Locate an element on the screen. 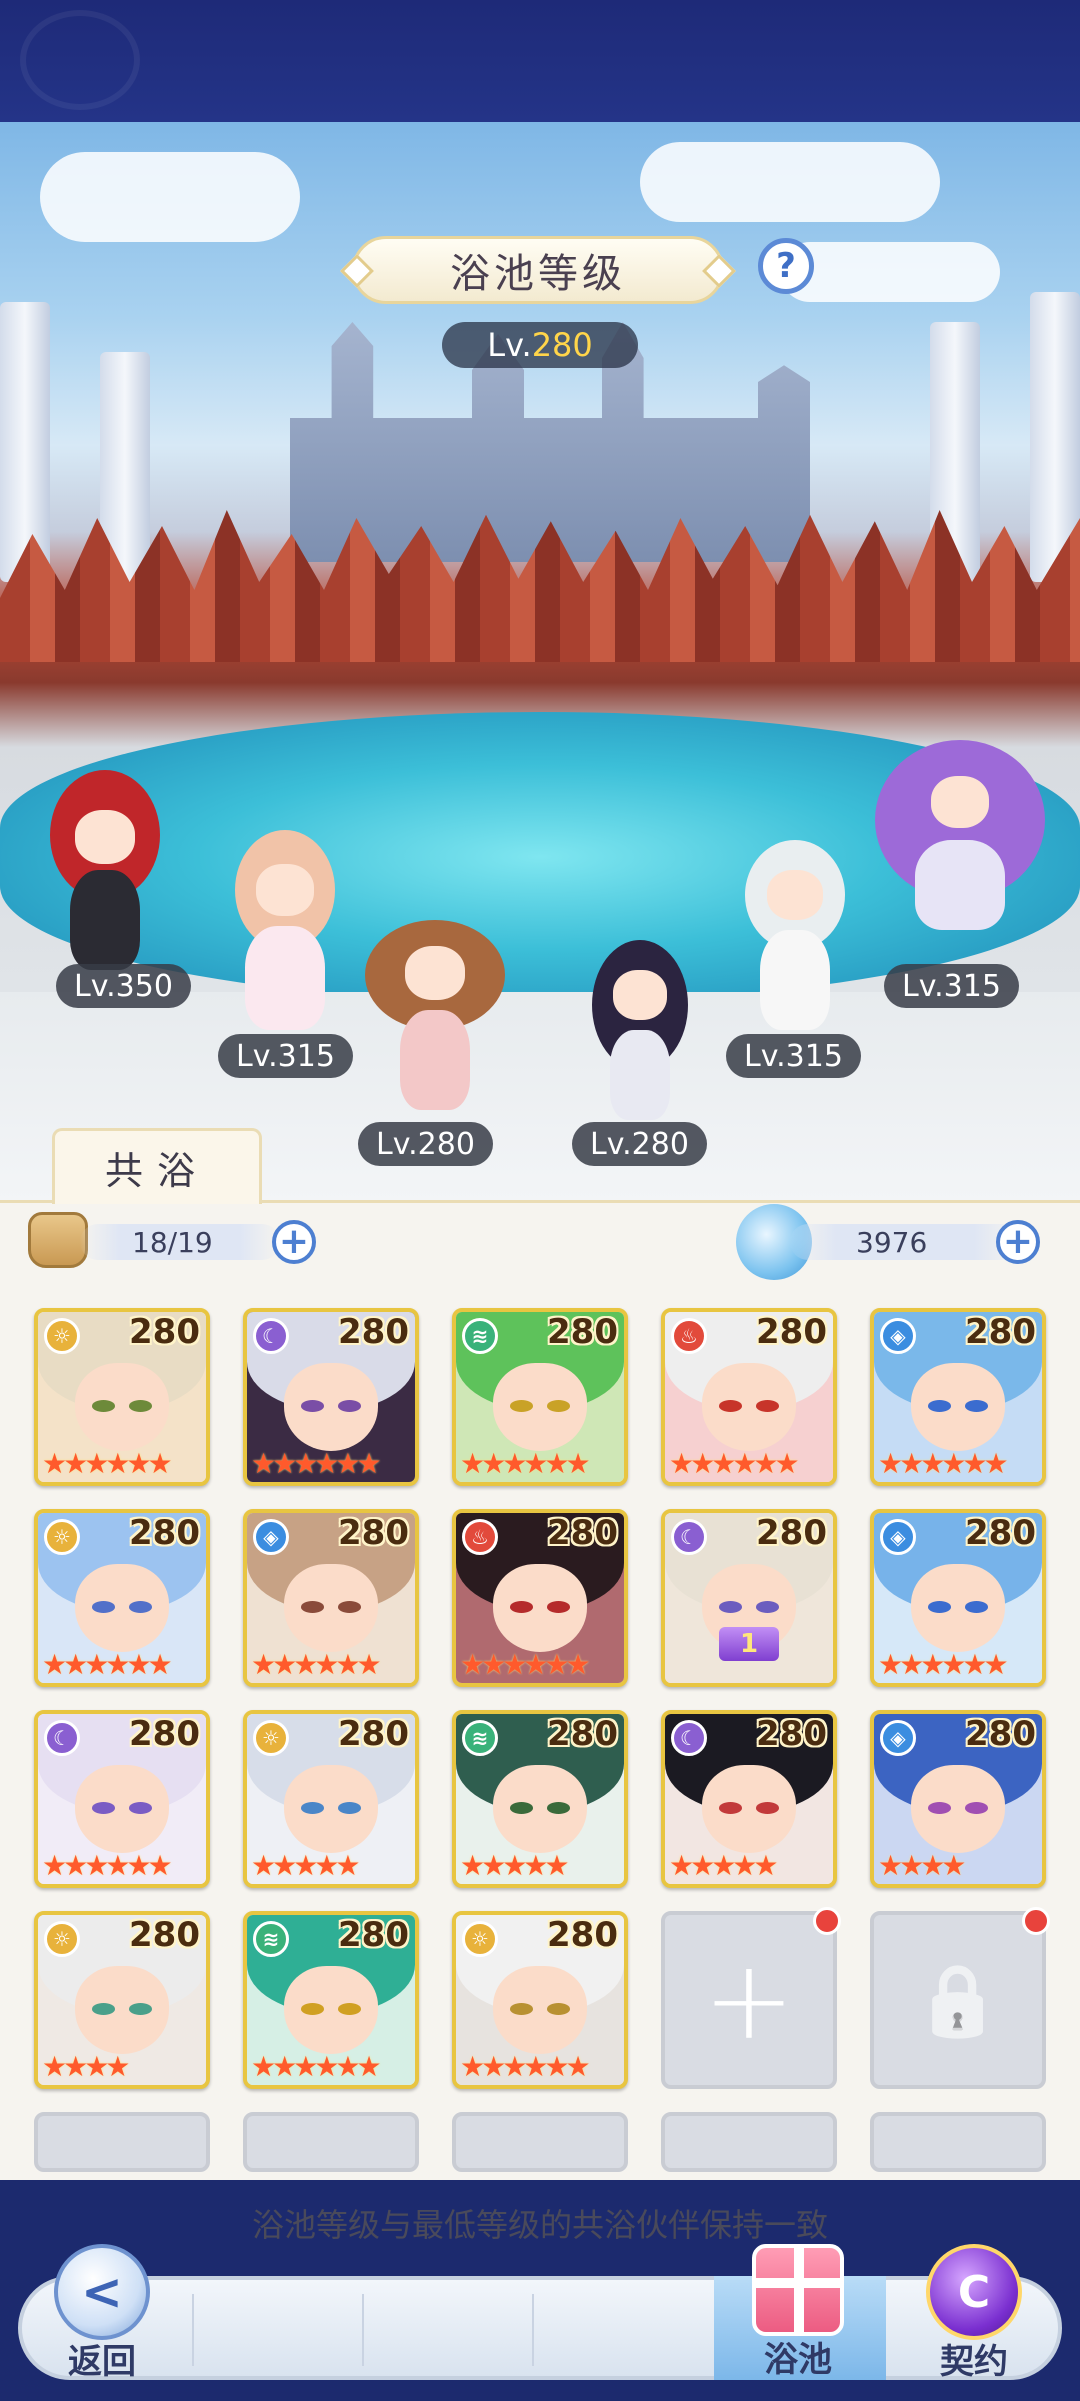 Image resolution: width=1080 pixels, height=2401 pixels. partner-card: ☼ 280 ★★★★★ is located at coordinates (331, 1799).